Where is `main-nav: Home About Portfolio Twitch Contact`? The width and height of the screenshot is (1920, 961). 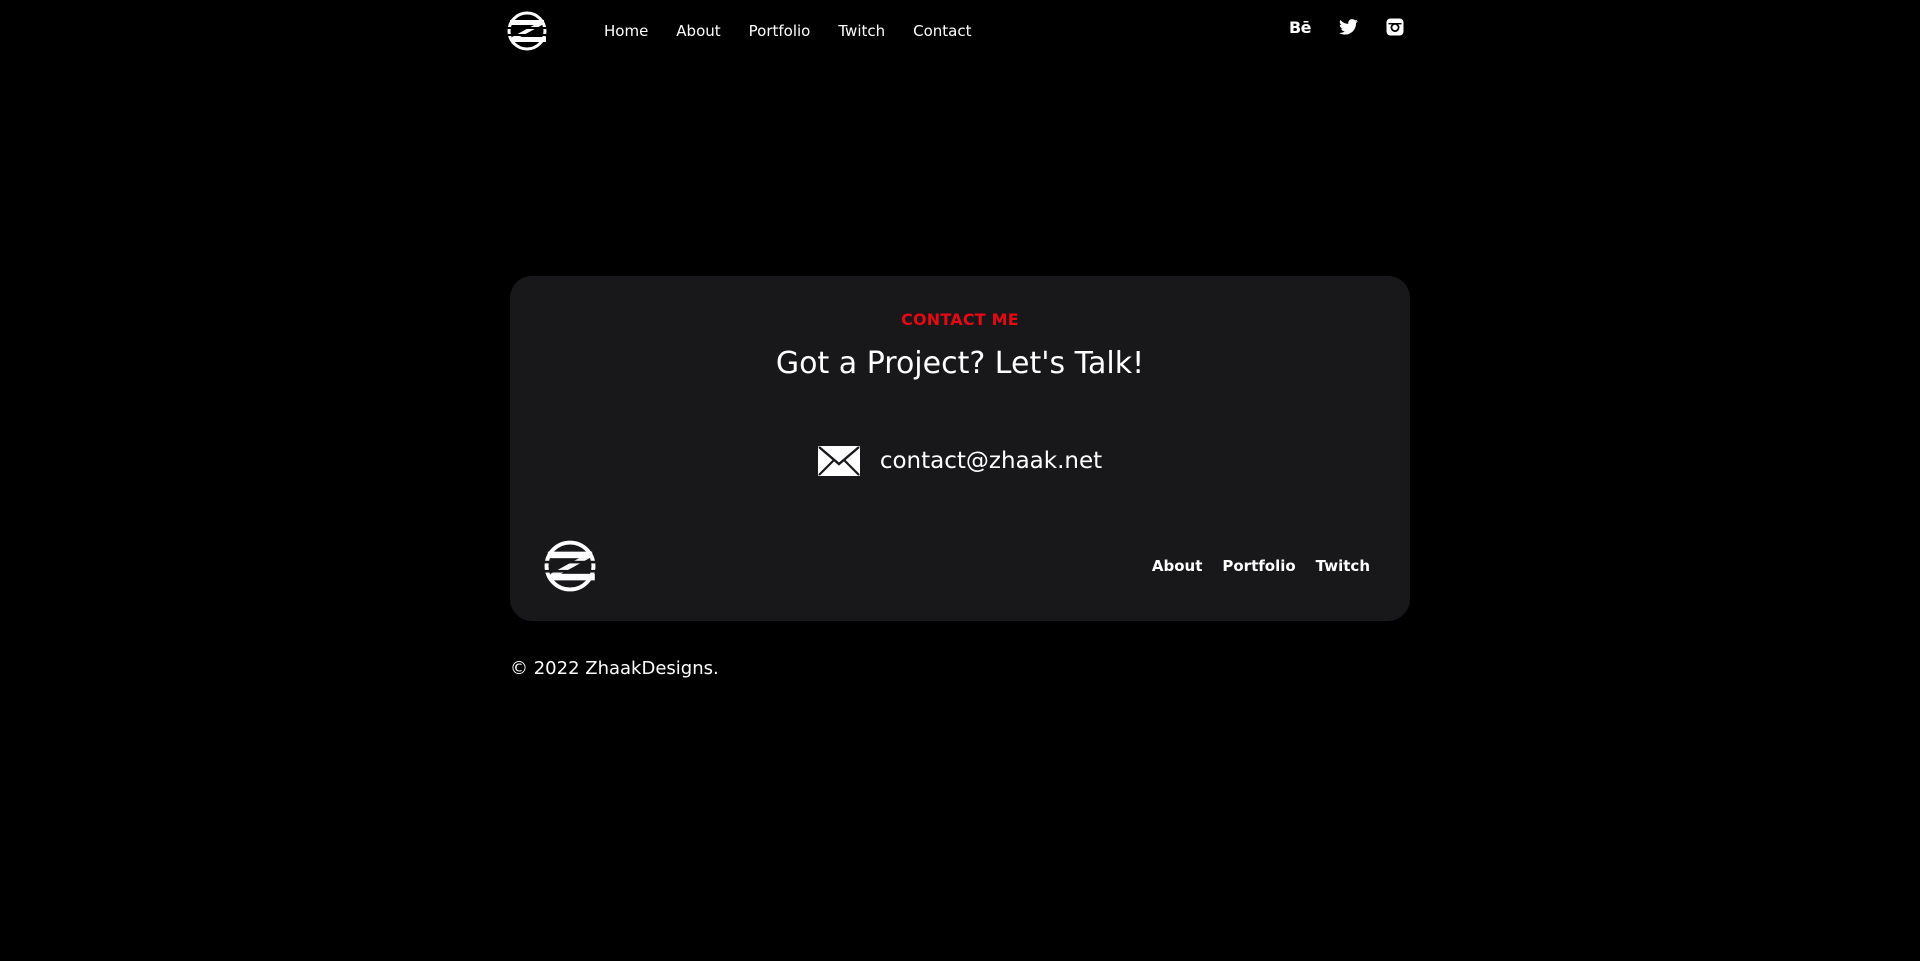 main-nav: Home About Portfolio Twitch Contact is located at coordinates (802, 31).